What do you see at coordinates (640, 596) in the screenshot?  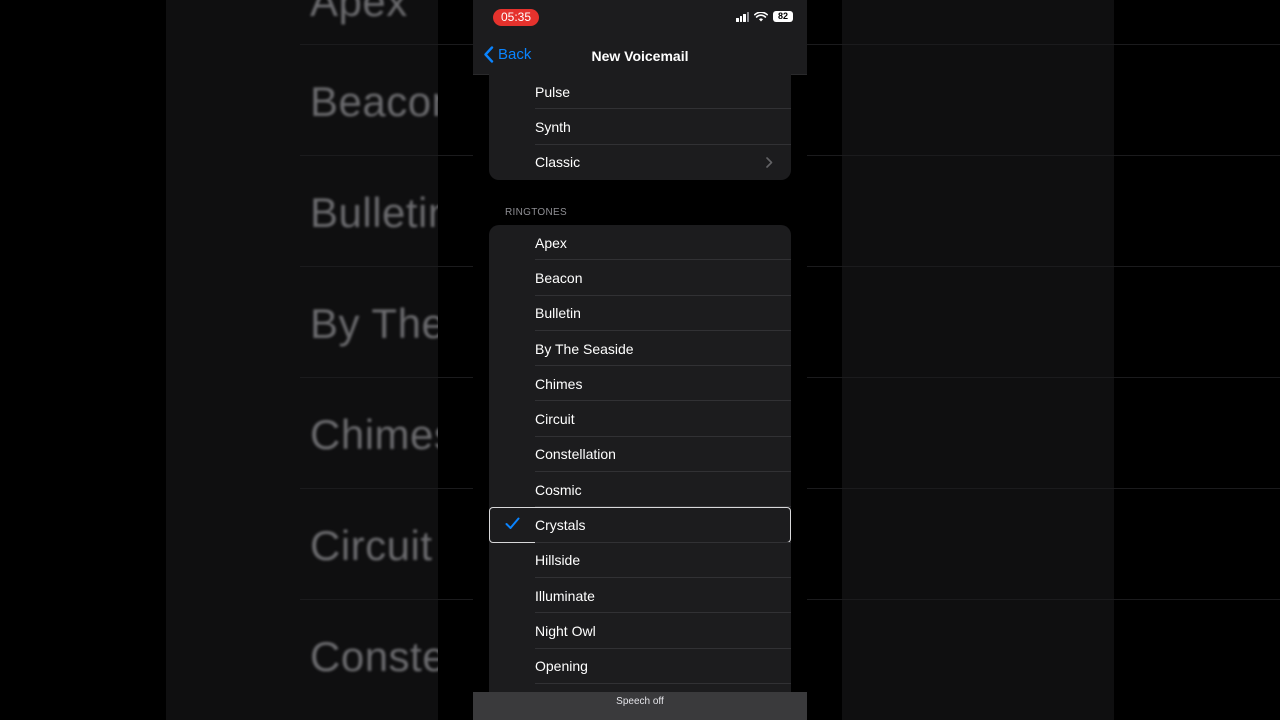 I see `list-item: Illuminate` at bounding box center [640, 596].